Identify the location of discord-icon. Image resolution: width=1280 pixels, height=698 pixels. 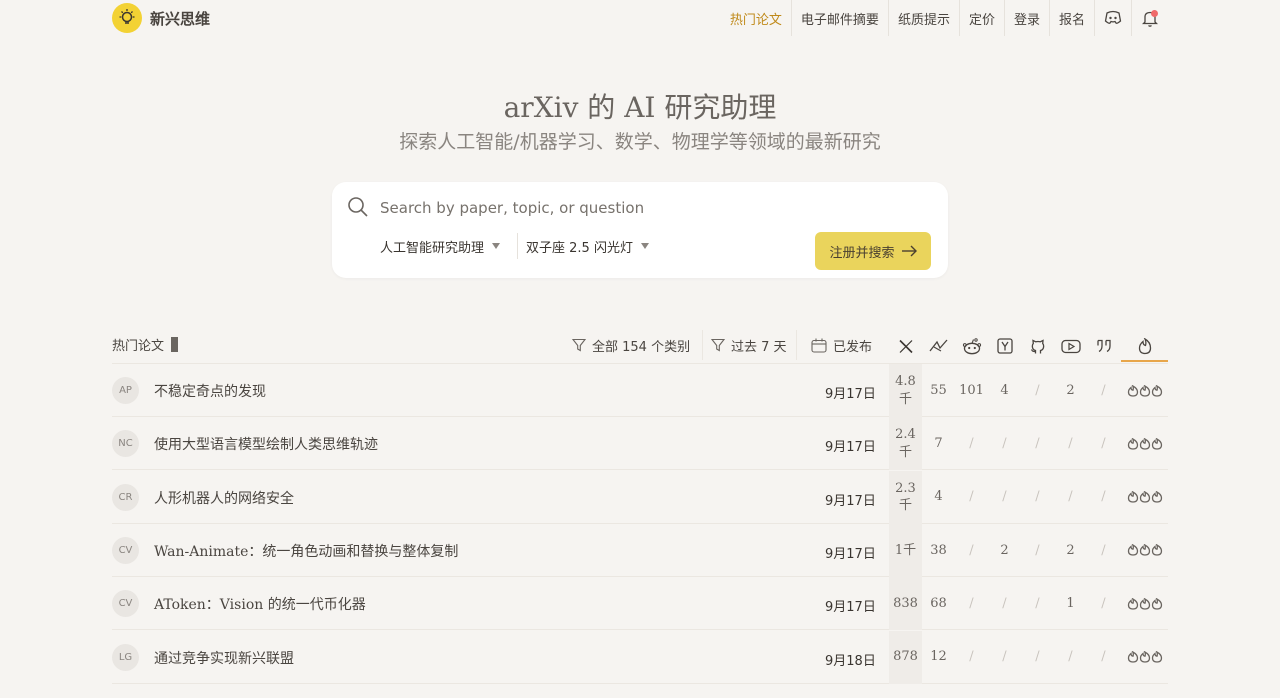
(1112, 18).